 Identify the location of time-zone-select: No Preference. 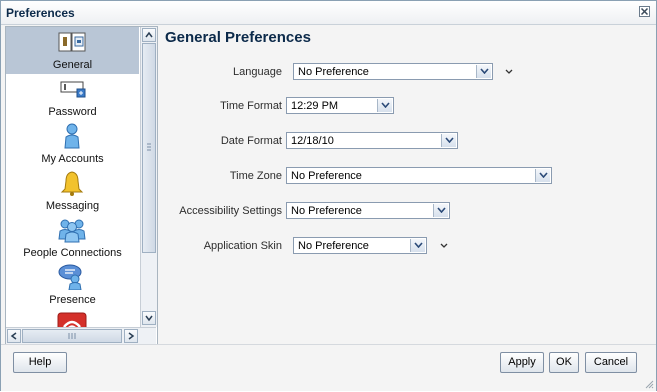
(419, 175).